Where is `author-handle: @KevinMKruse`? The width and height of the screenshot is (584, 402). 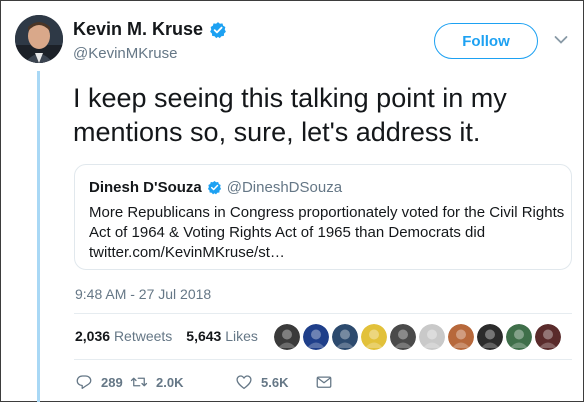
author-handle: @KevinMKruse is located at coordinates (125, 53).